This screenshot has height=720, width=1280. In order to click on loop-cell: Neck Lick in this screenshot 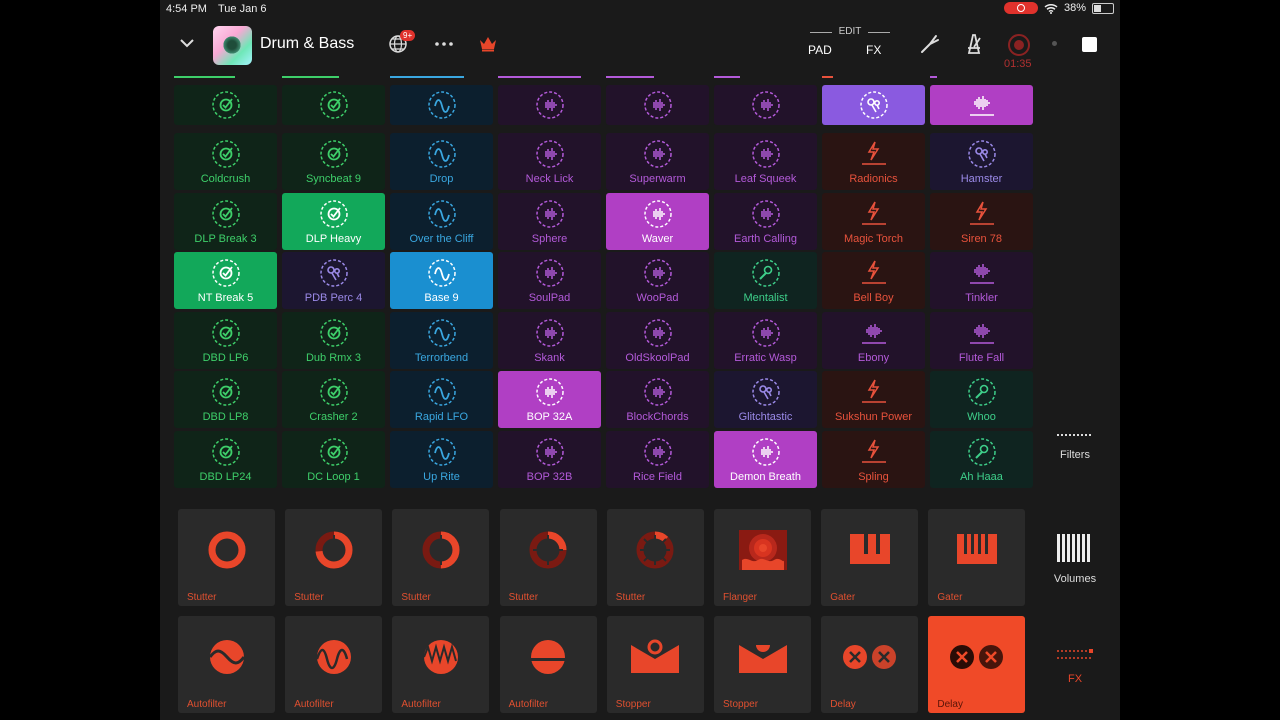, I will do `click(549, 161)`.